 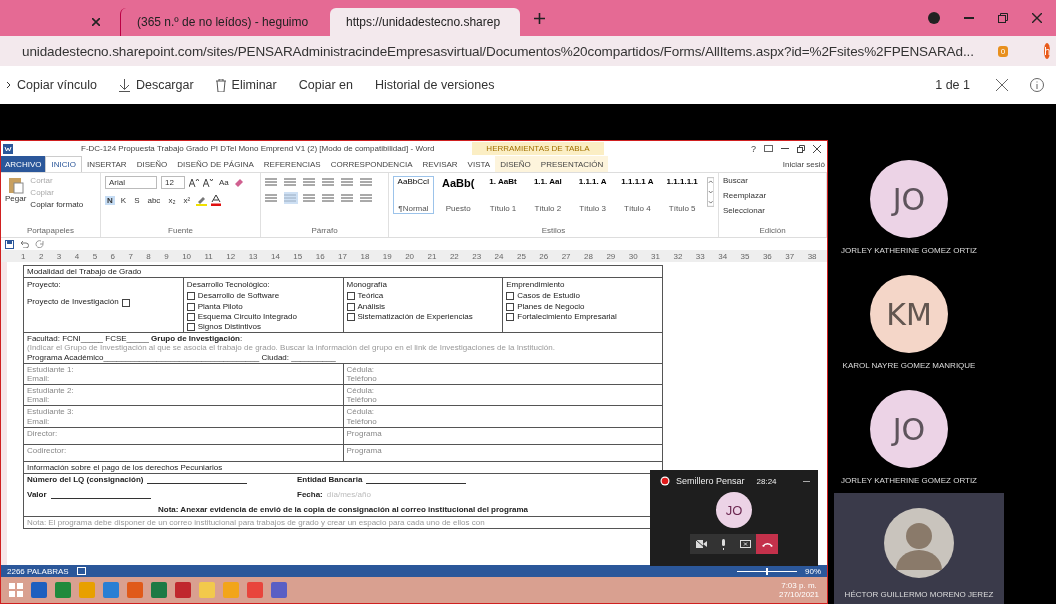 I want to click on clipboard-command: Copiar formato, so click(x=57, y=204).